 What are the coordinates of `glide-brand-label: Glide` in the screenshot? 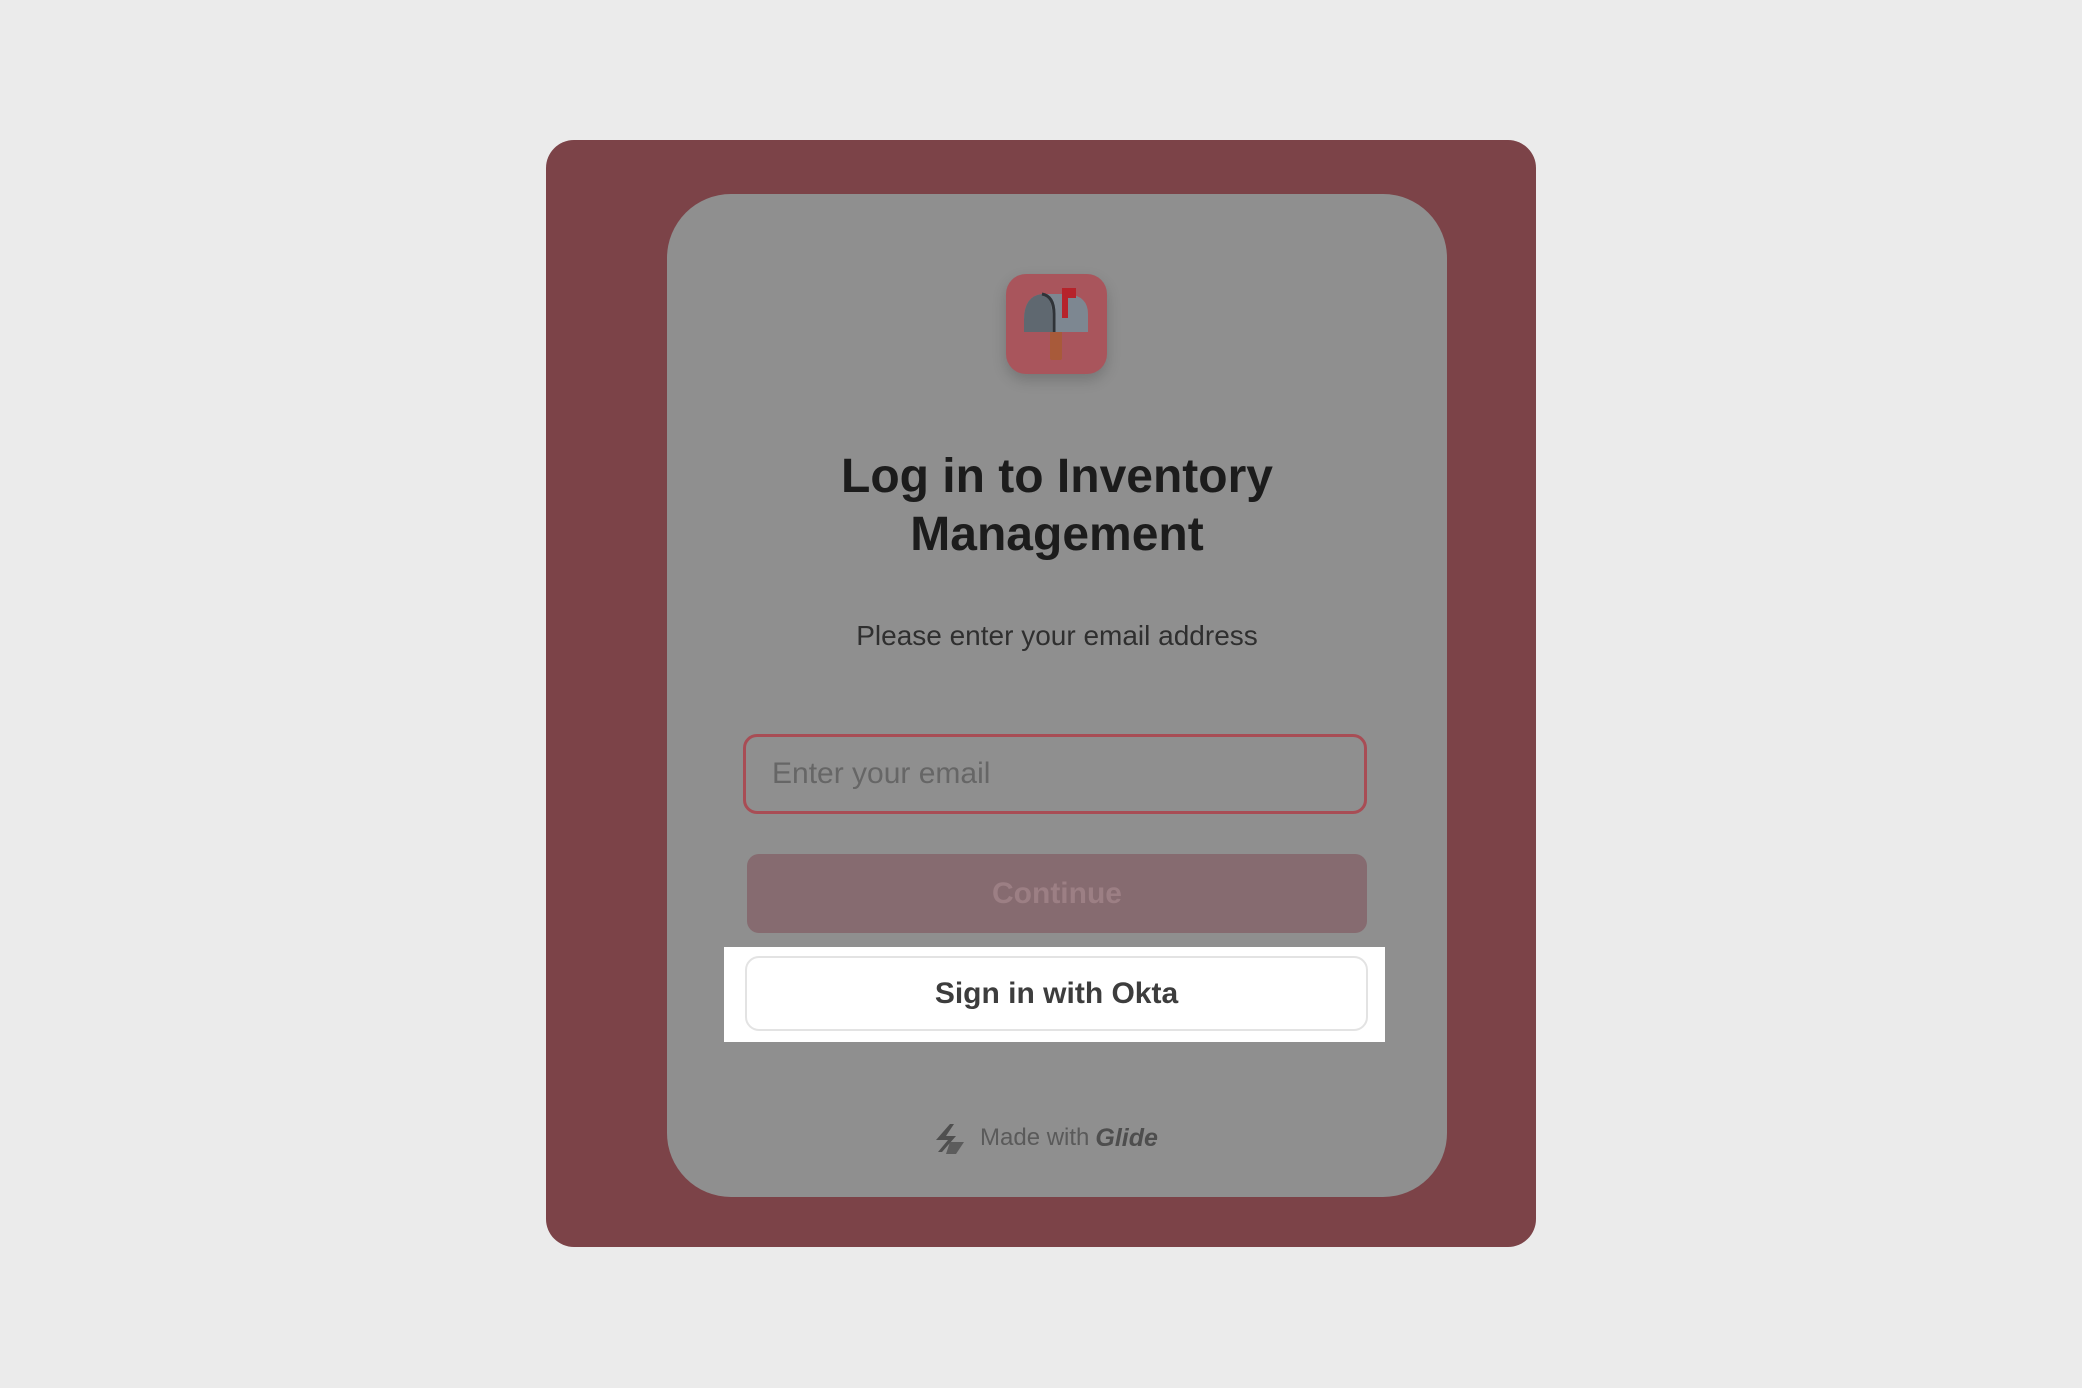 It's located at (1126, 1137).